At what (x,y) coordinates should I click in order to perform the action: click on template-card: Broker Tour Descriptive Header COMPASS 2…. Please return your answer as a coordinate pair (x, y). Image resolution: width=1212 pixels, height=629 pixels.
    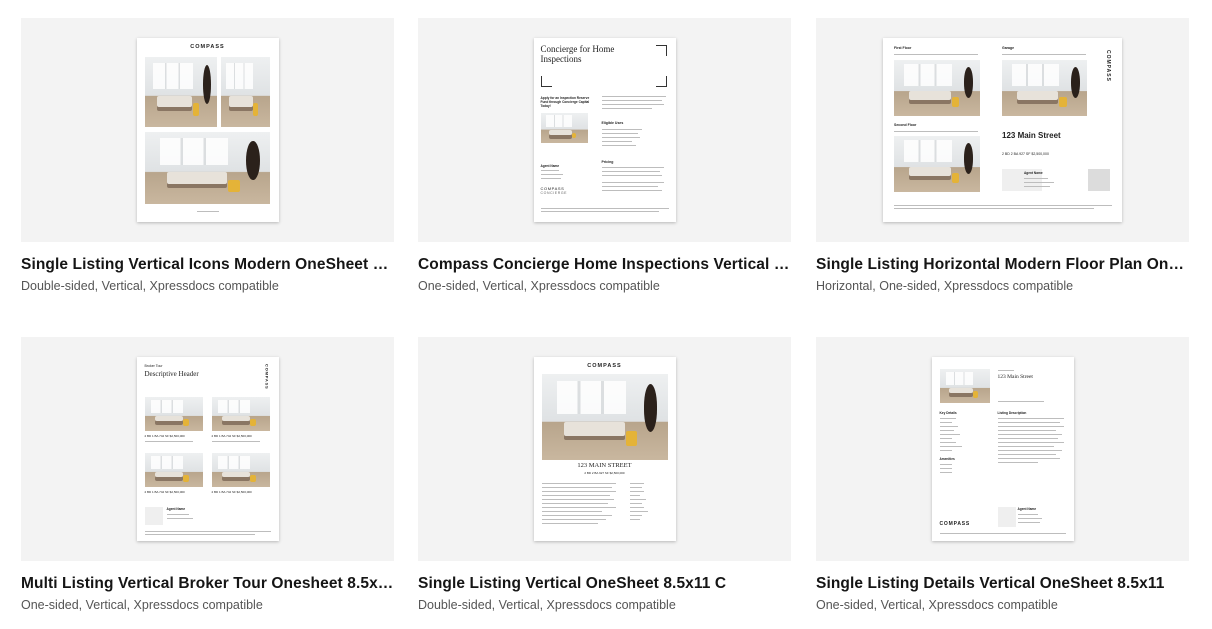
    Looking at the image, I should click on (207, 474).